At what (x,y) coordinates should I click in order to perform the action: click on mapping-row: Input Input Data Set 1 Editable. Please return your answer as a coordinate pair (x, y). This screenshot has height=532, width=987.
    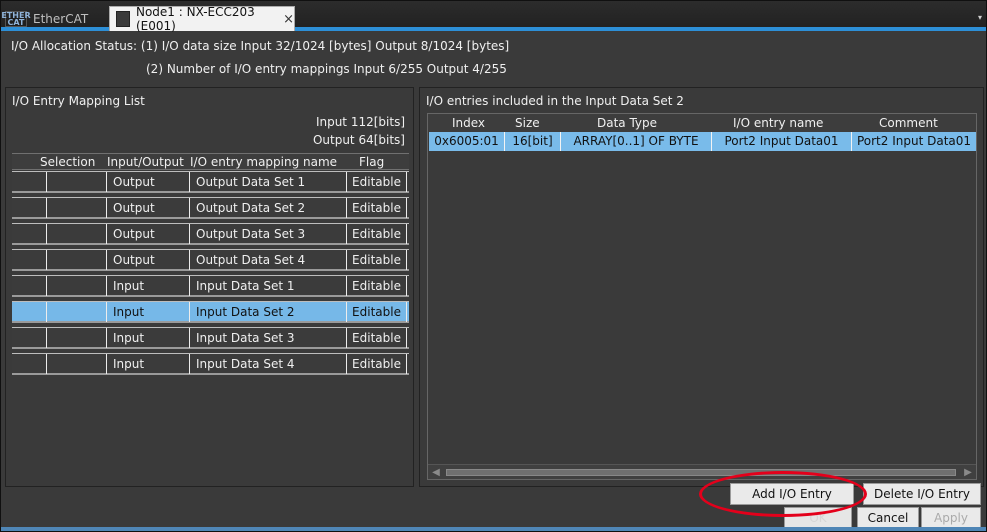
    Looking at the image, I should click on (210, 286).